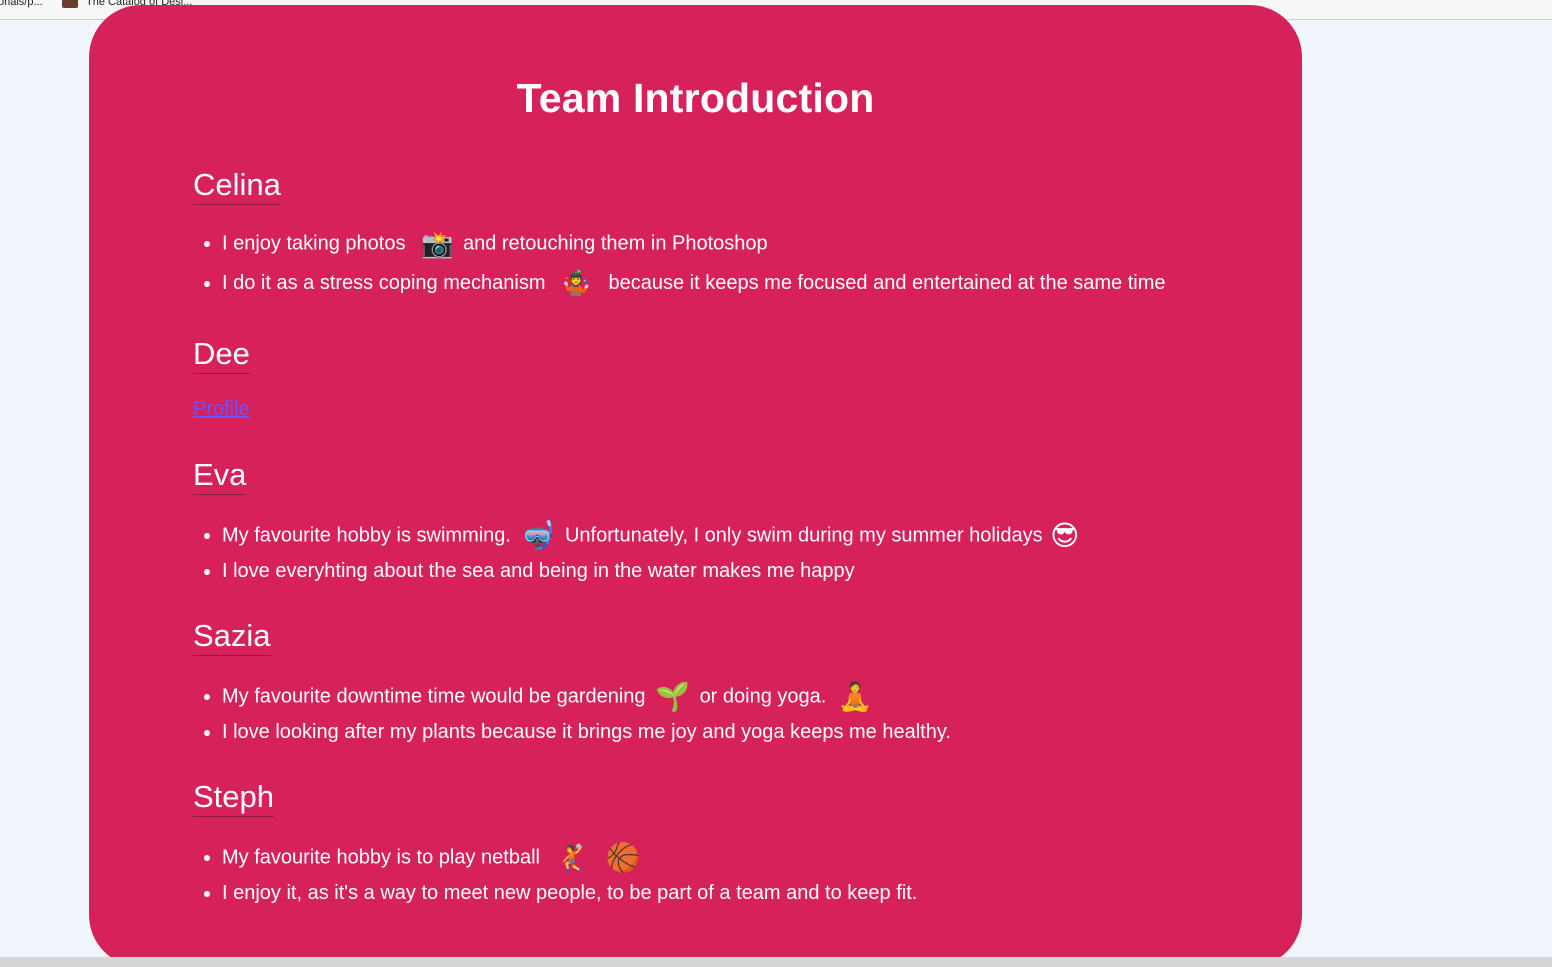  What do you see at coordinates (221, 355) in the screenshot?
I see `member-name-dee: Dee` at bounding box center [221, 355].